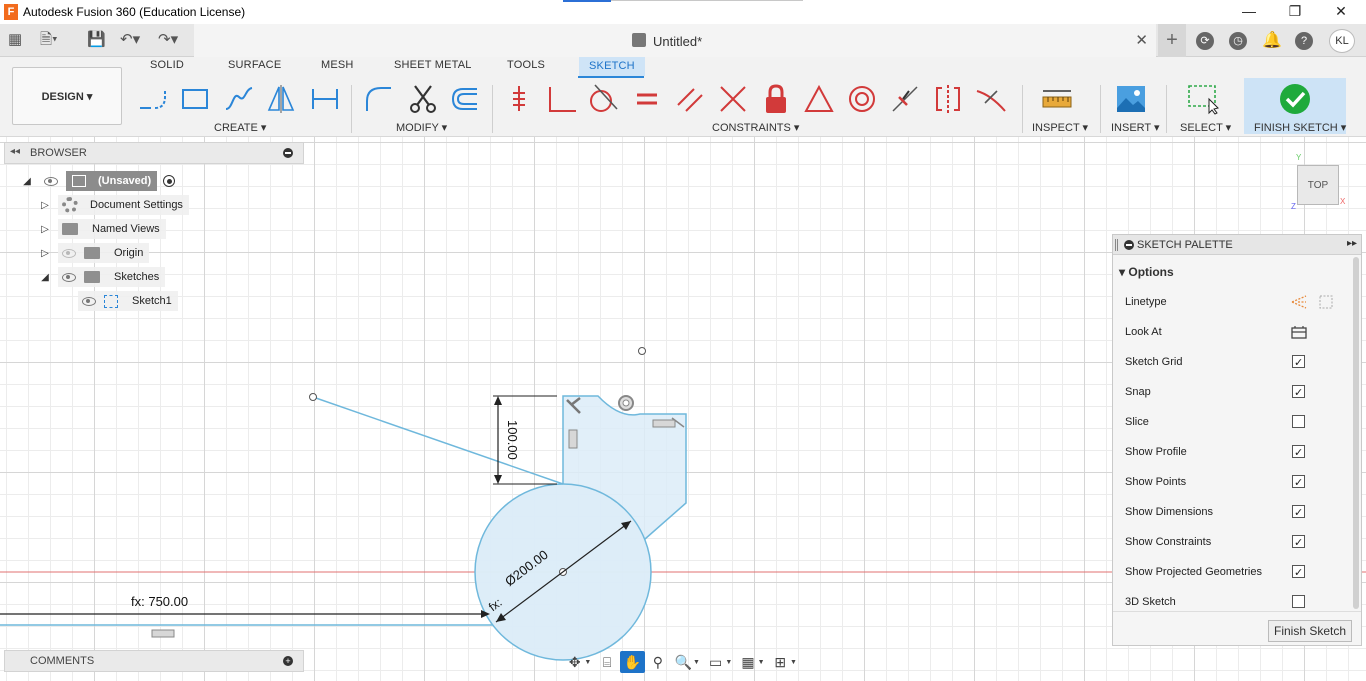 This screenshot has width=1366, height=681. Describe the element at coordinates (1060, 127) in the screenshot. I see `inspect-menu: INSPECT ▾` at that location.